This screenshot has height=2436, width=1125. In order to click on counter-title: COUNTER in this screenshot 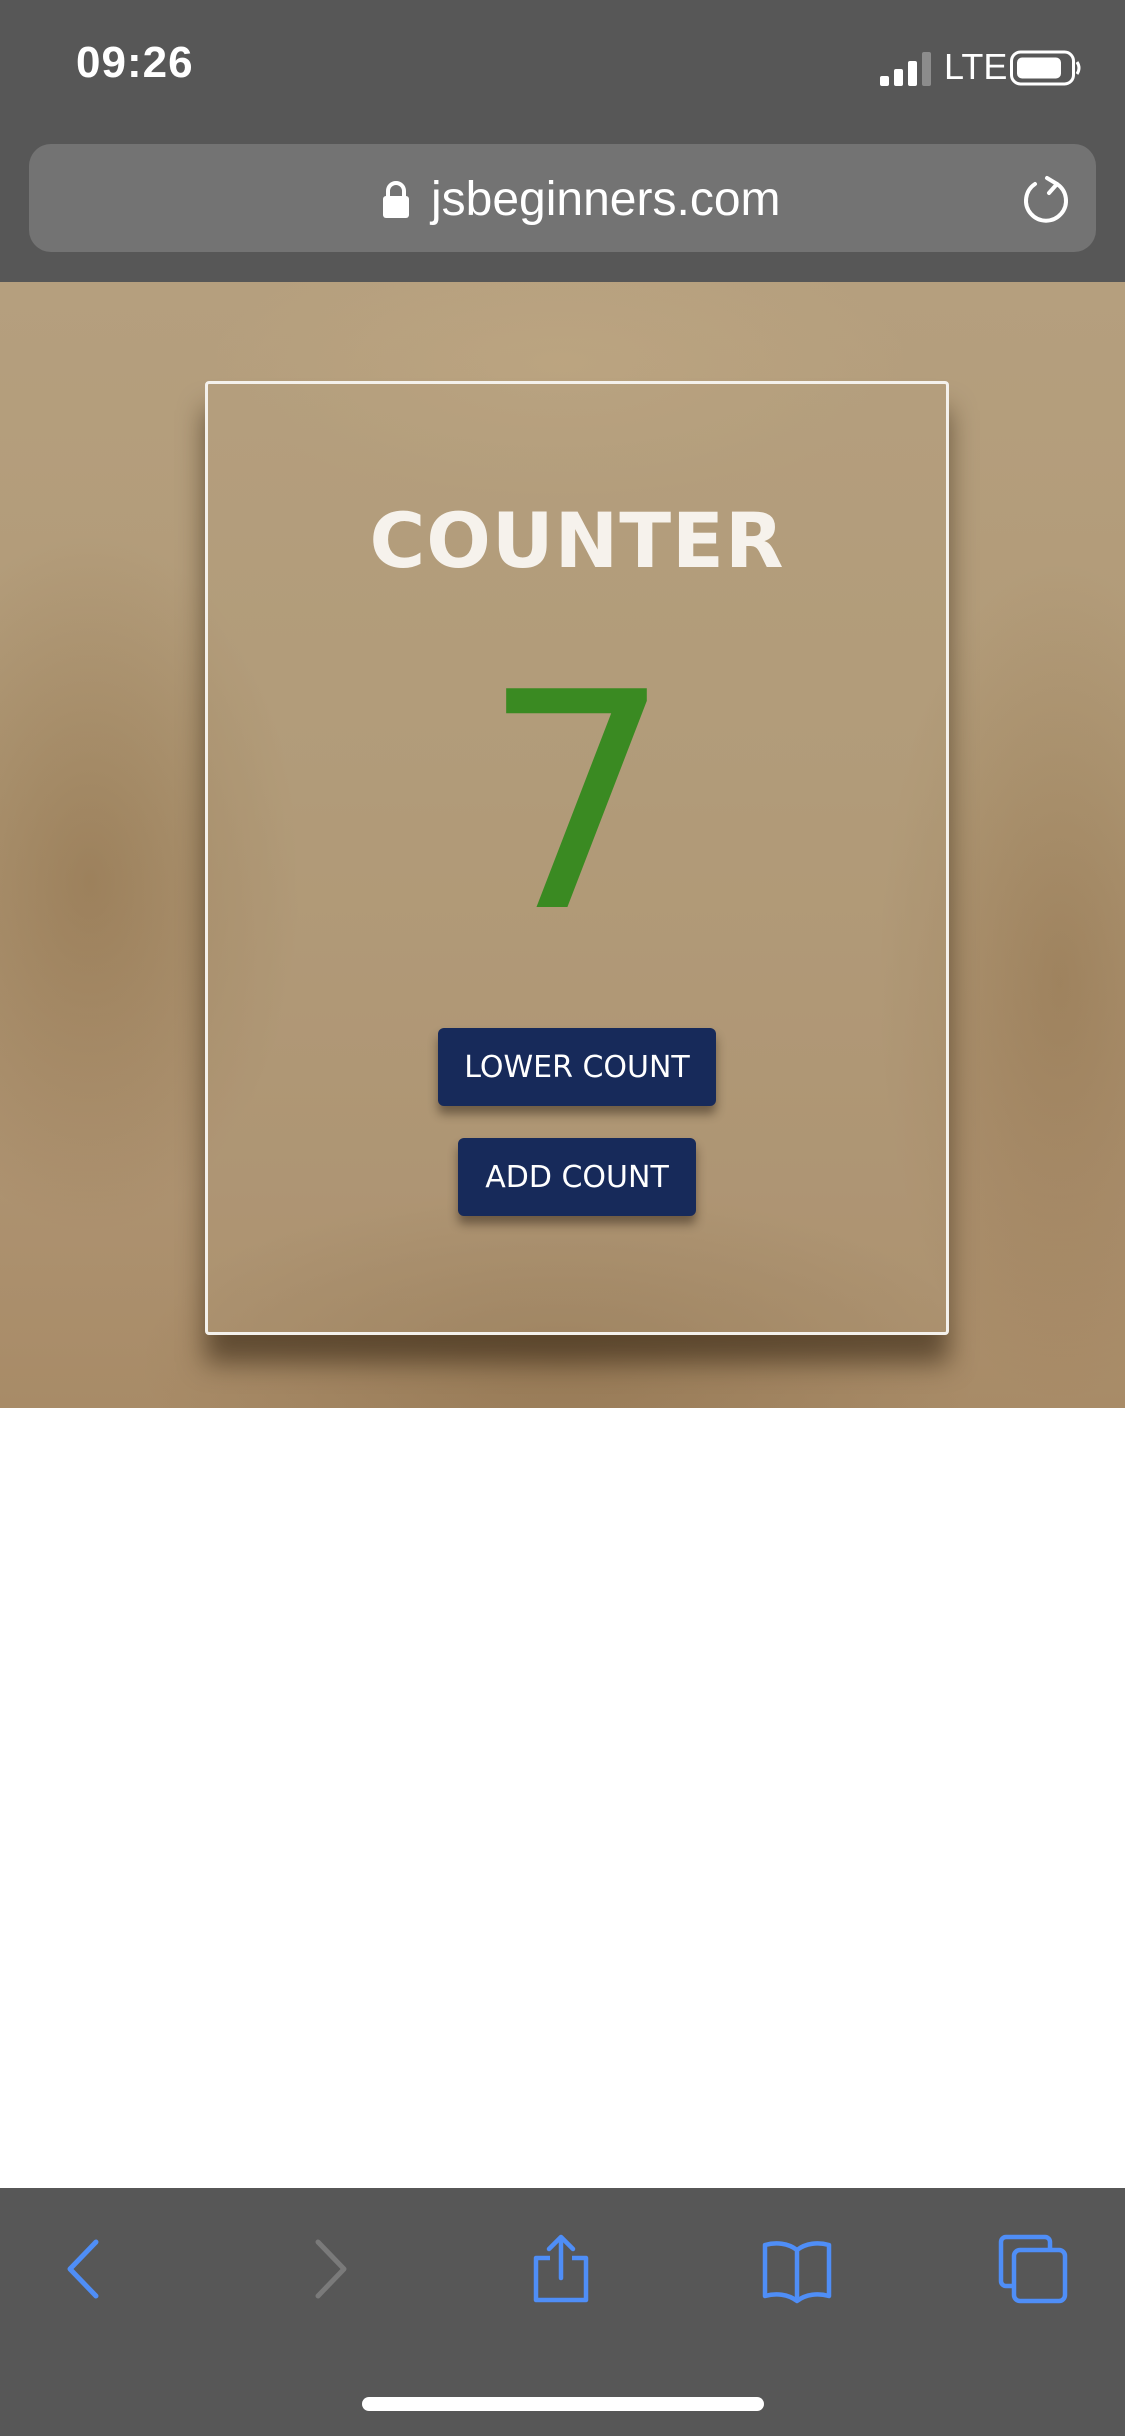, I will do `click(577, 540)`.